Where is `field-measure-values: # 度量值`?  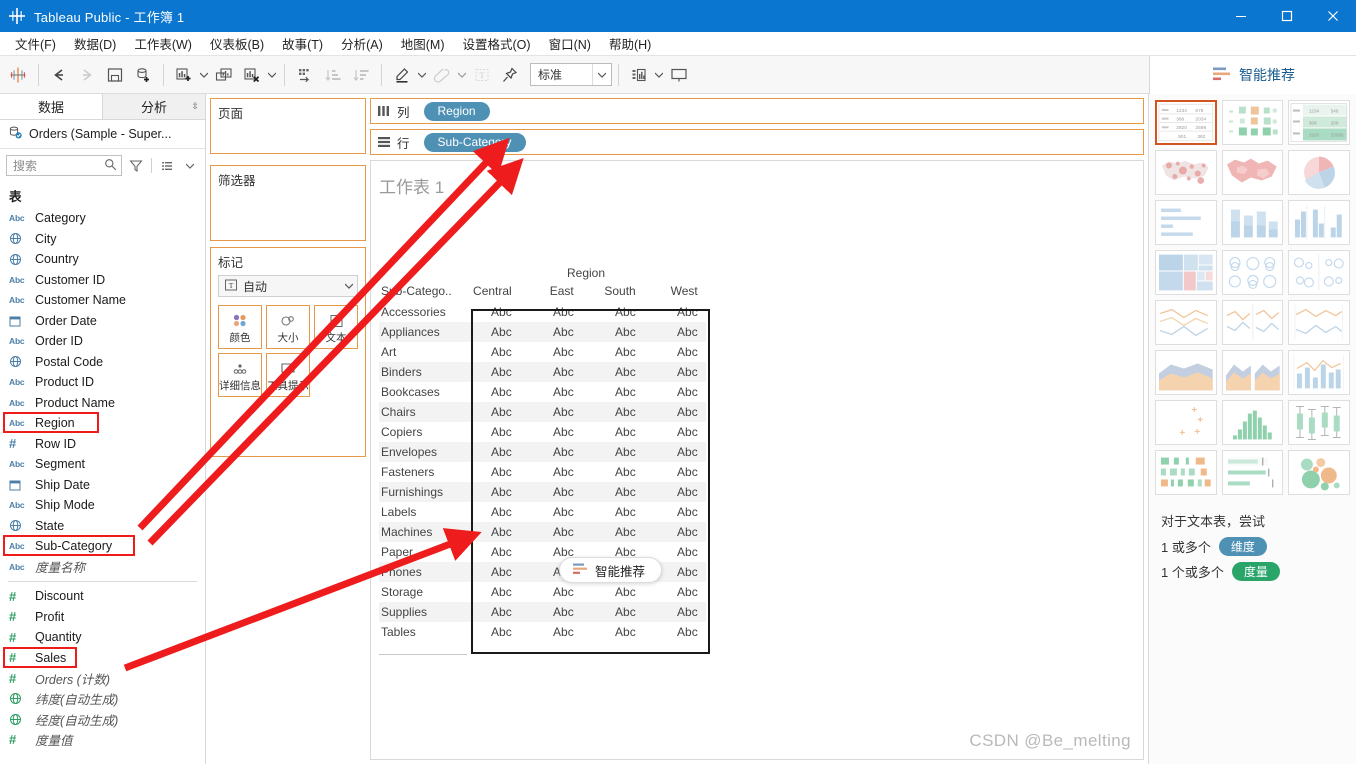 field-measure-values: # 度量值 is located at coordinates (102, 740).